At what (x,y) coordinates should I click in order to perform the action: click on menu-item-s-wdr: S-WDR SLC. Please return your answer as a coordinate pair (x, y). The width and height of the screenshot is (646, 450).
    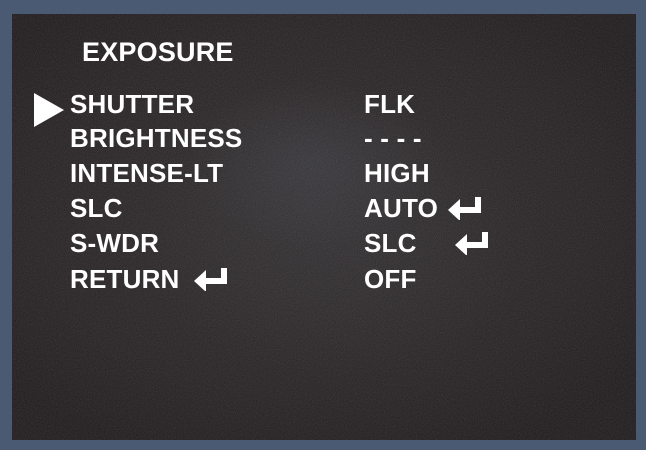
    Looking at the image, I should click on (324, 243).